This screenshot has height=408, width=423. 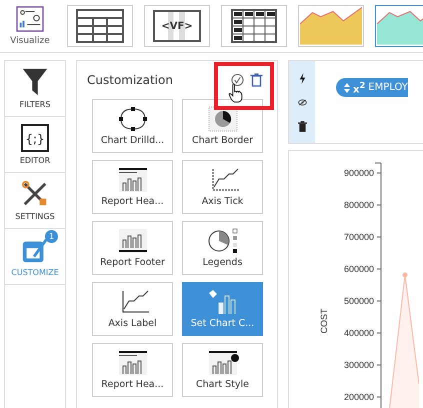 I want to click on sidebar-item: {;} EDITOR, so click(x=35, y=145).